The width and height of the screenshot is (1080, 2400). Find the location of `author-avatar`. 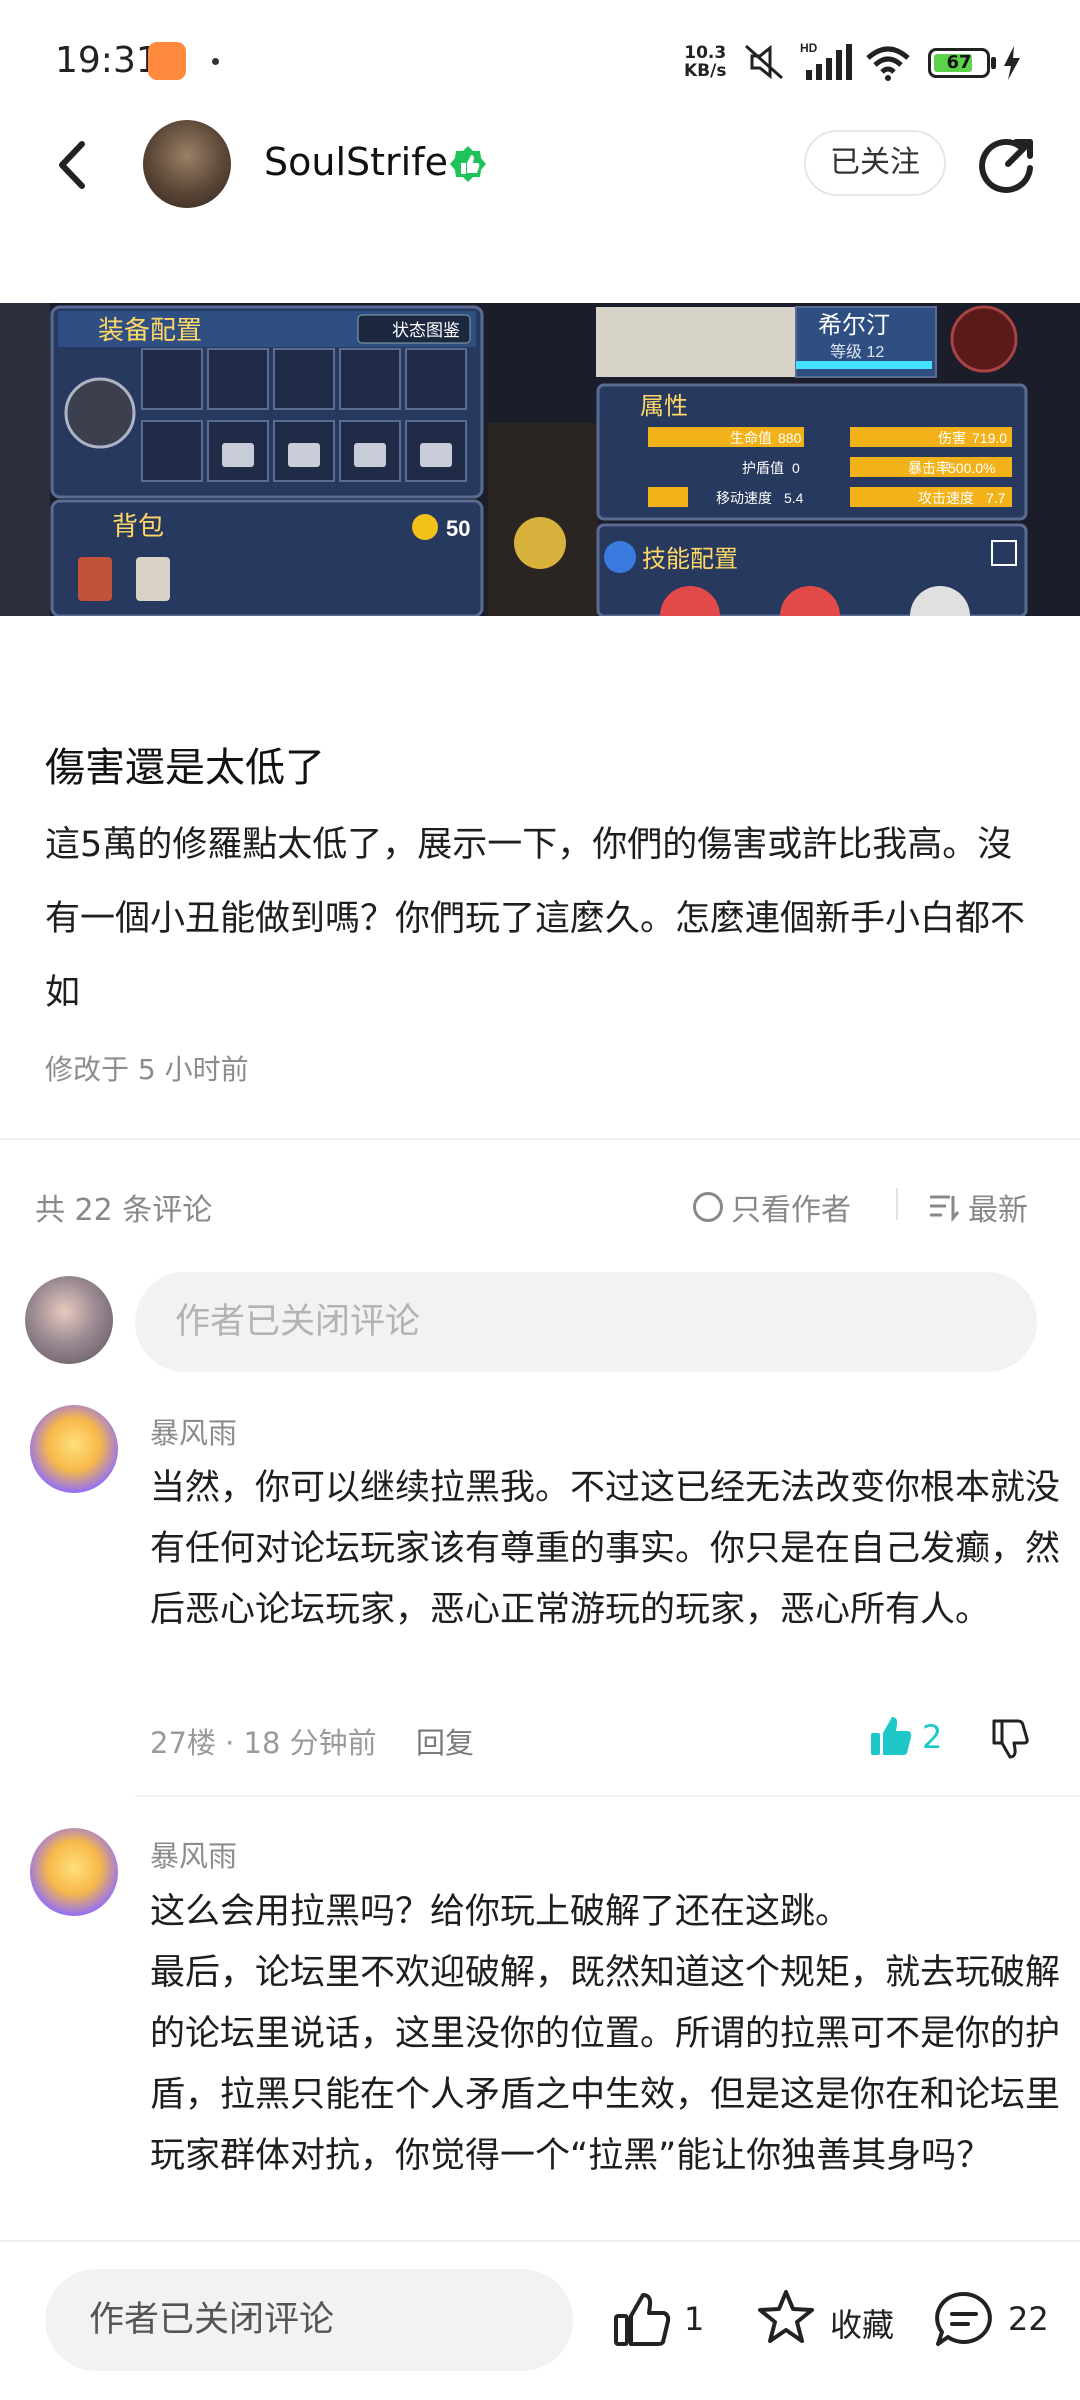

author-avatar is located at coordinates (187, 164).